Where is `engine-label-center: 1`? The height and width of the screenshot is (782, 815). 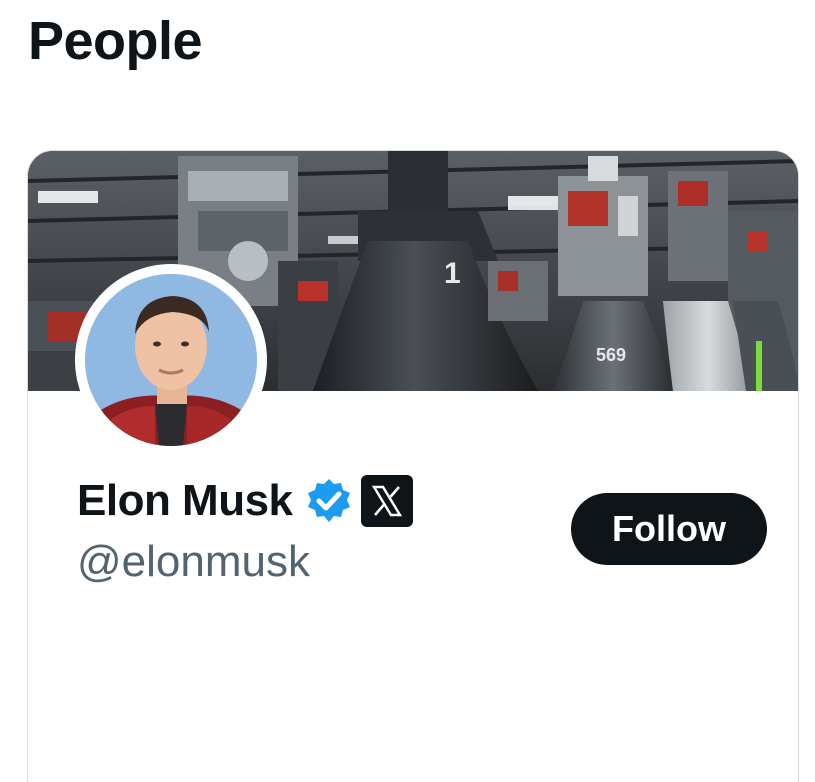 engine-label-center: 1 is located at coordinates (452, 273).